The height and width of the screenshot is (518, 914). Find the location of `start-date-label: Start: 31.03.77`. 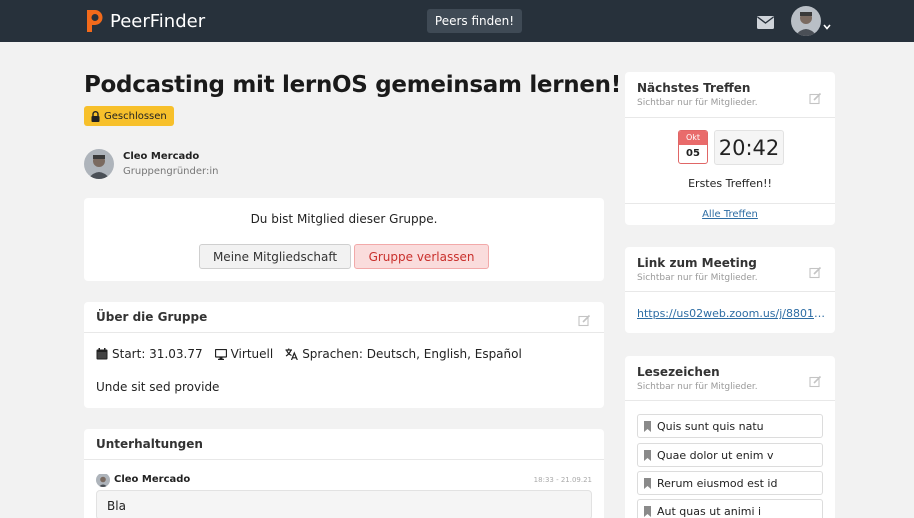

start-date-label: Start: 31.03.77 is located at coordinates (157, 354).